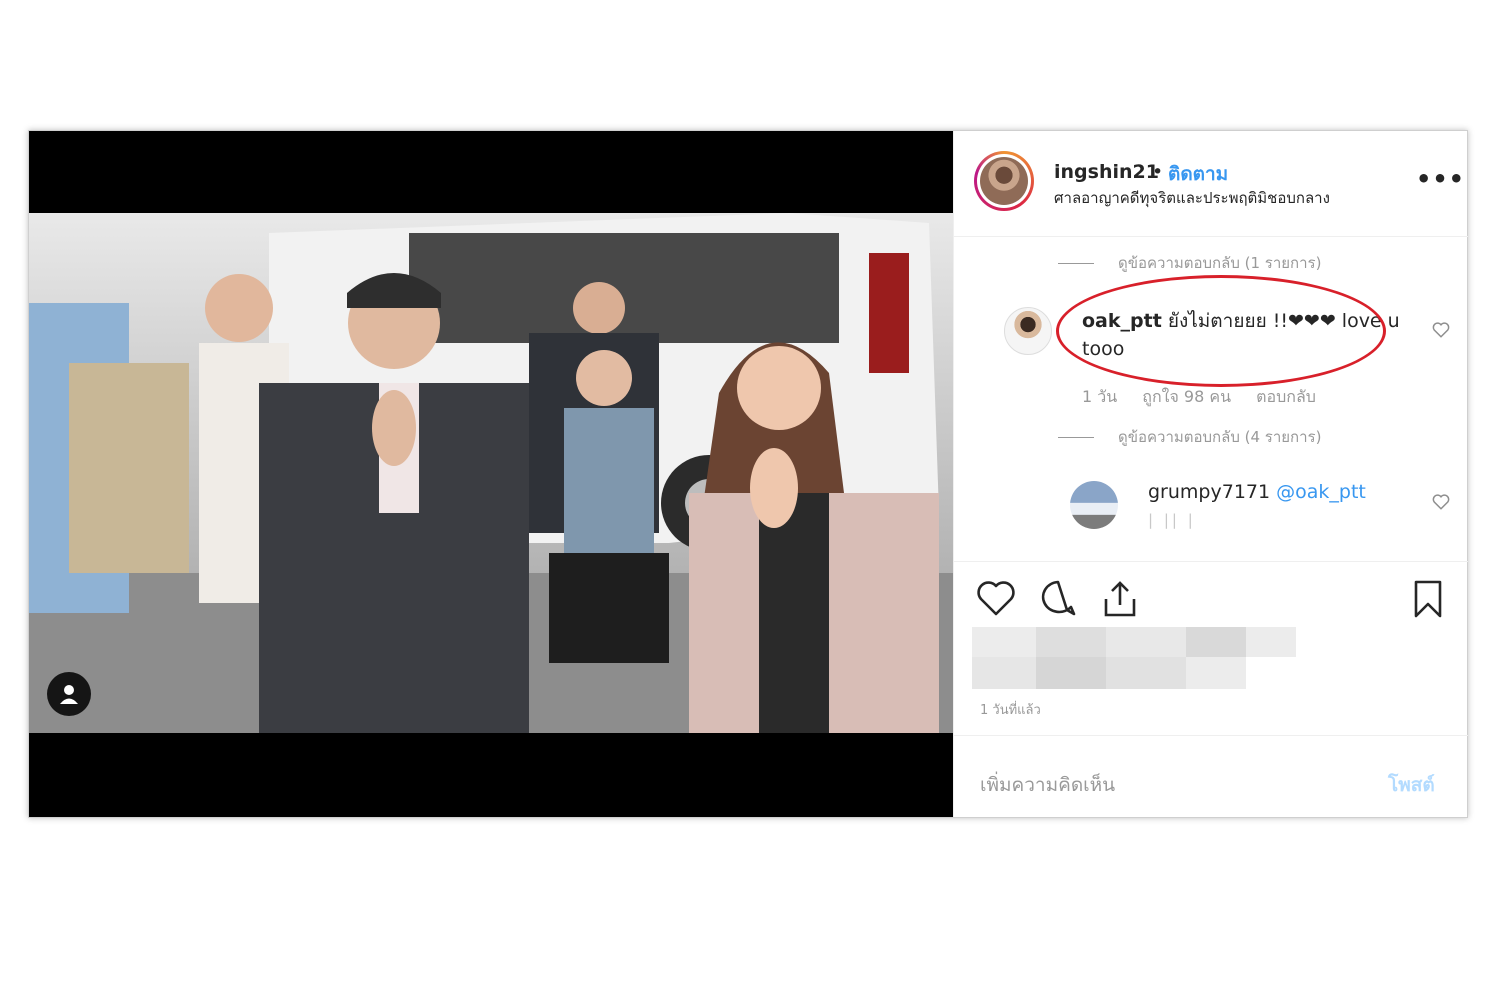  I want to click on comment-icon, so click(1058, 598).